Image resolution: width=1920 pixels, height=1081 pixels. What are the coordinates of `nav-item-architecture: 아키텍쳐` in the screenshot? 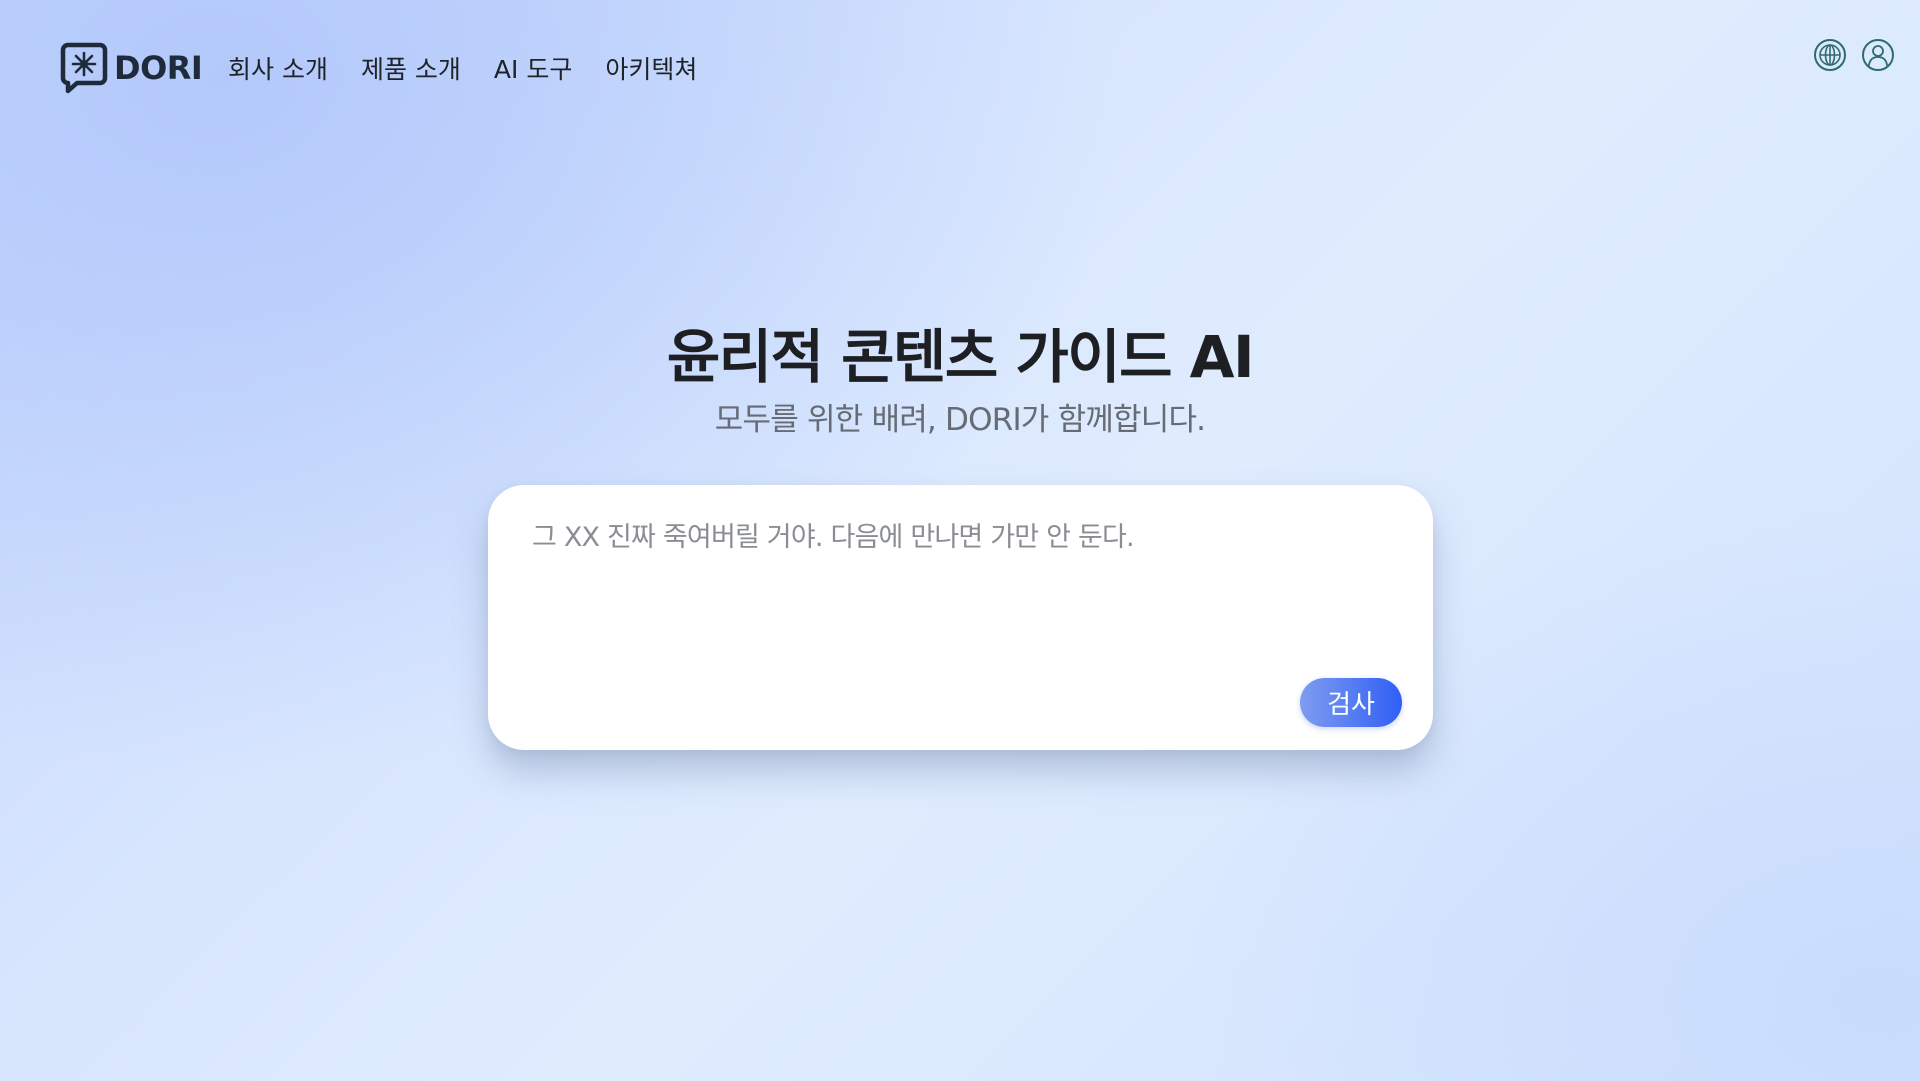 It's located at (651, 68).